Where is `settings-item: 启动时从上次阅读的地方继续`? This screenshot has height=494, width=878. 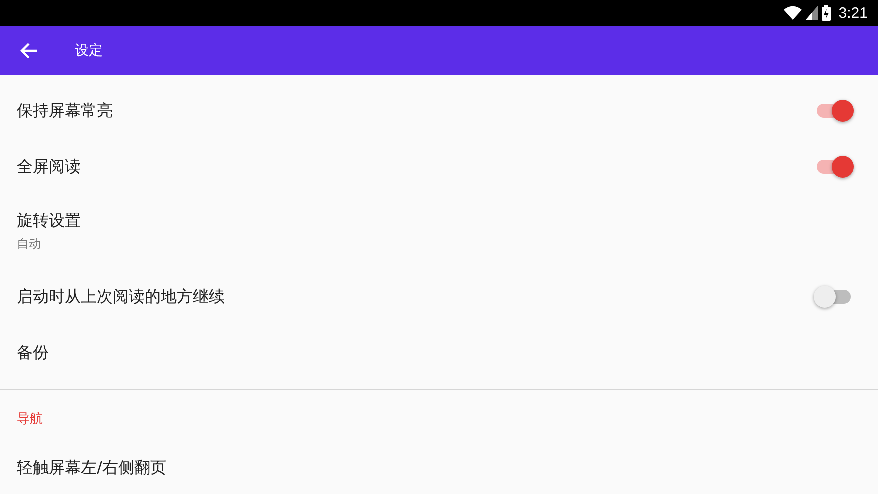
settings-item: 启动时从上次阅读的地方继续 is located at coordinates (439, 297).